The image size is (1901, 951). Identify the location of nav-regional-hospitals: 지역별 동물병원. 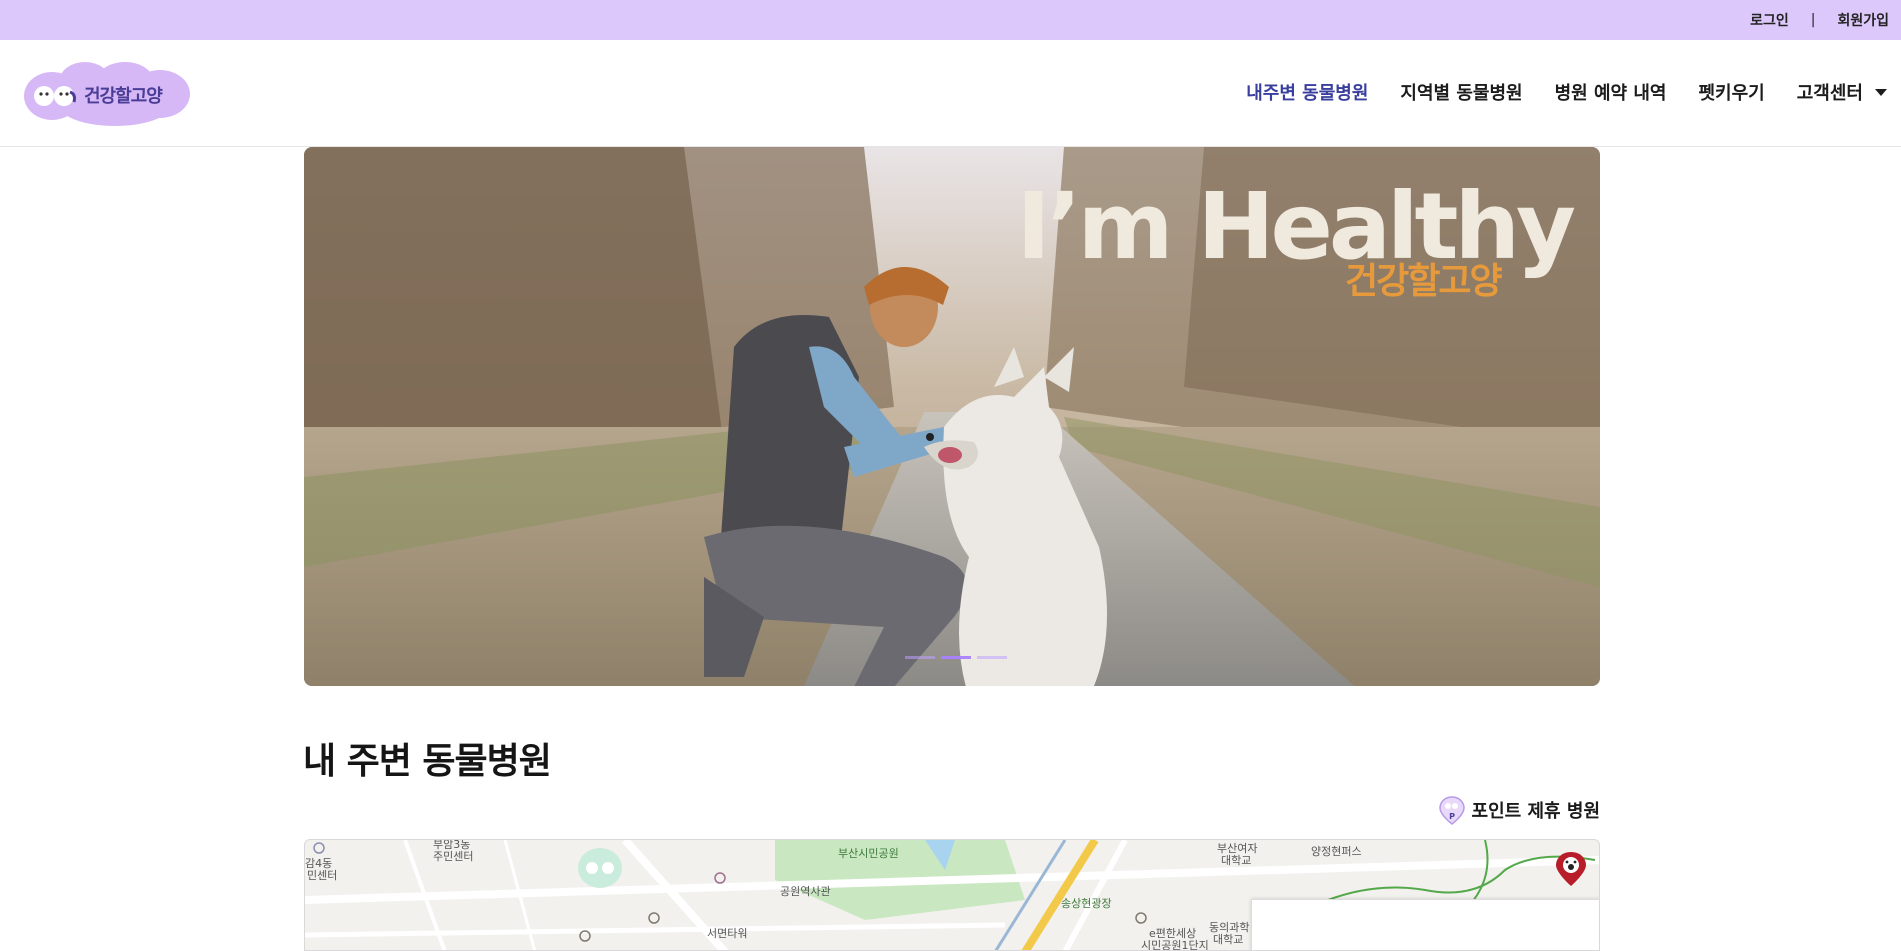
(1461, 92).